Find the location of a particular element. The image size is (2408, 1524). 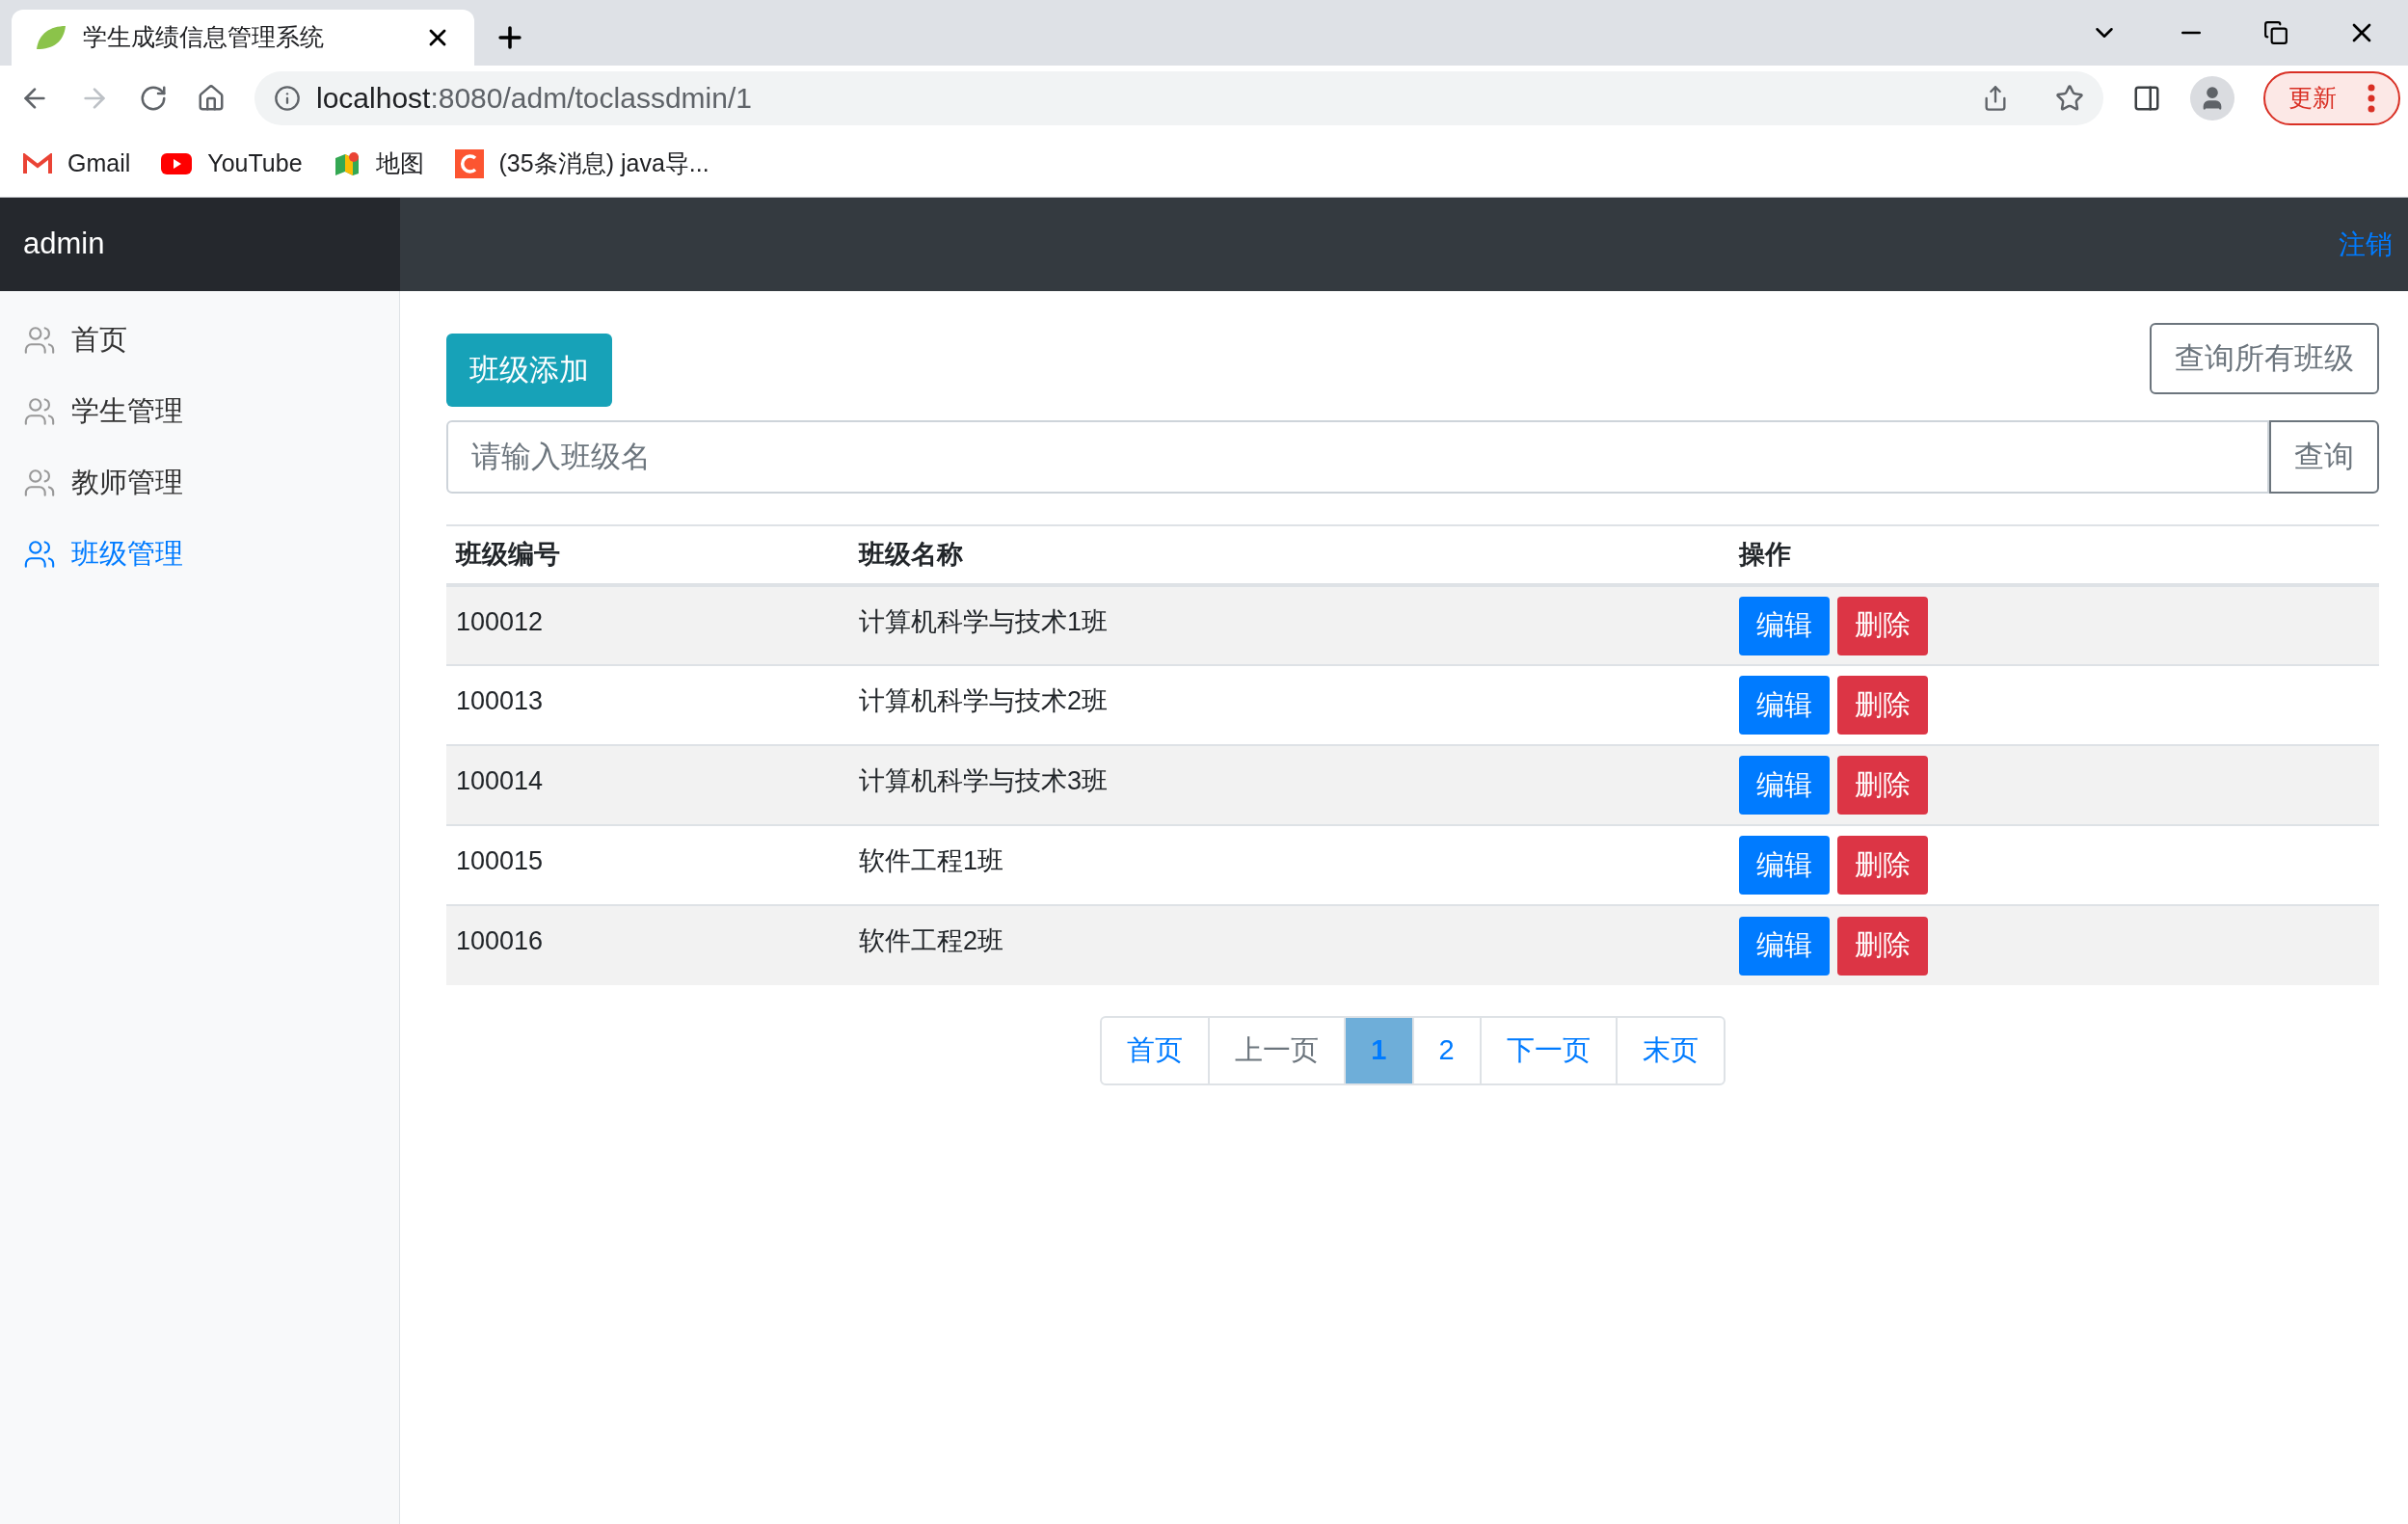

table-cell: 100013 is located at coordinates (500, 700).